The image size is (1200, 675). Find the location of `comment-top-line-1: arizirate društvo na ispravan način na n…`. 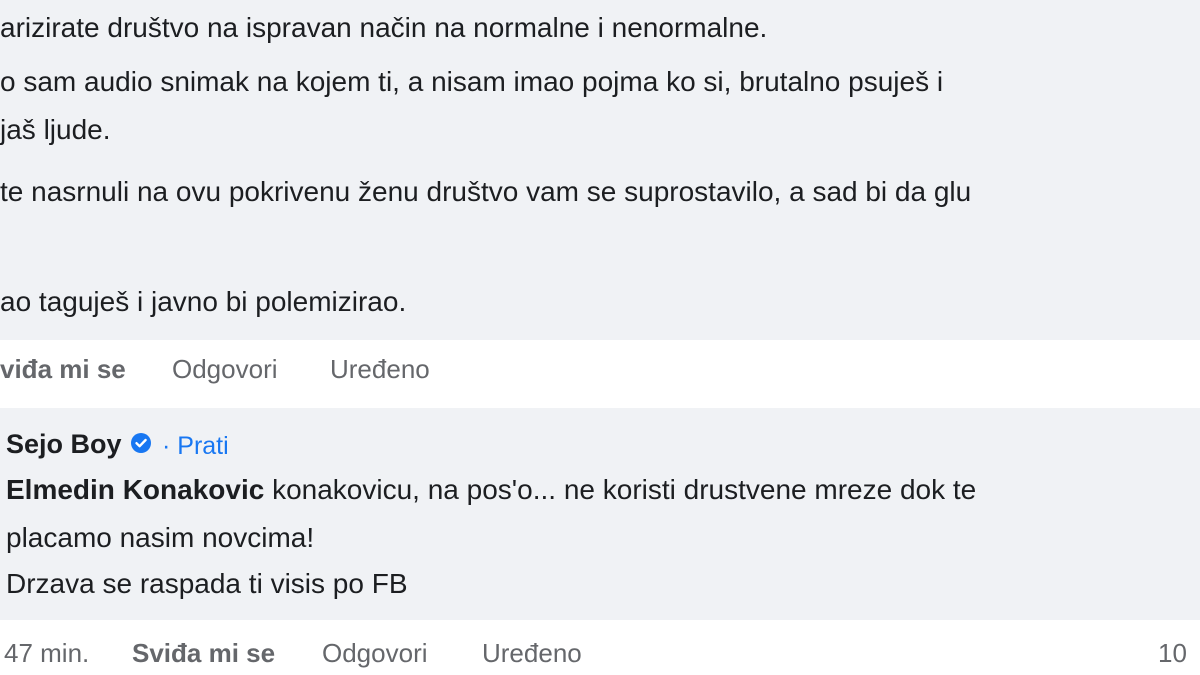

comment-top-line-1: arizirate društvo na ispravan način na n… is located at coordinates (384, 27).